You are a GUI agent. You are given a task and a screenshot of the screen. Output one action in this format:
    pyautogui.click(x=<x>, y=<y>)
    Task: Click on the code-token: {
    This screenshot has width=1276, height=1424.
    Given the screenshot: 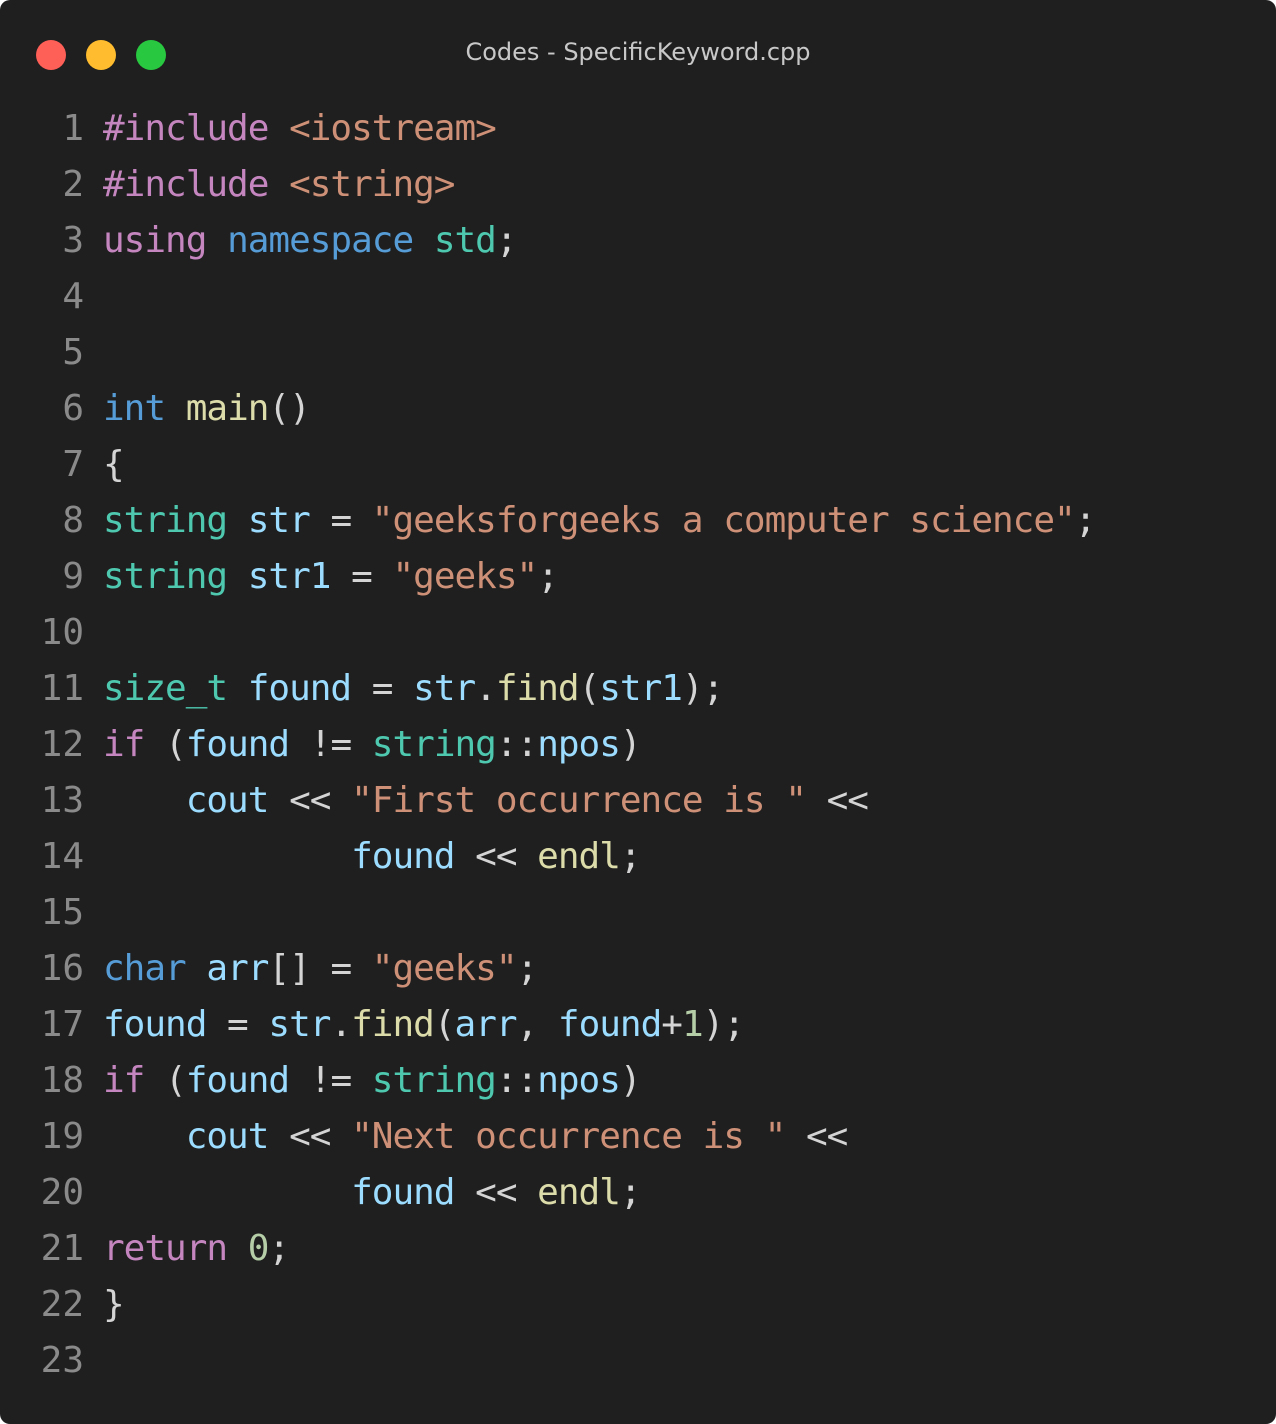 What is the action you would take?
    pyautogui.click(x=114, y=464)
    